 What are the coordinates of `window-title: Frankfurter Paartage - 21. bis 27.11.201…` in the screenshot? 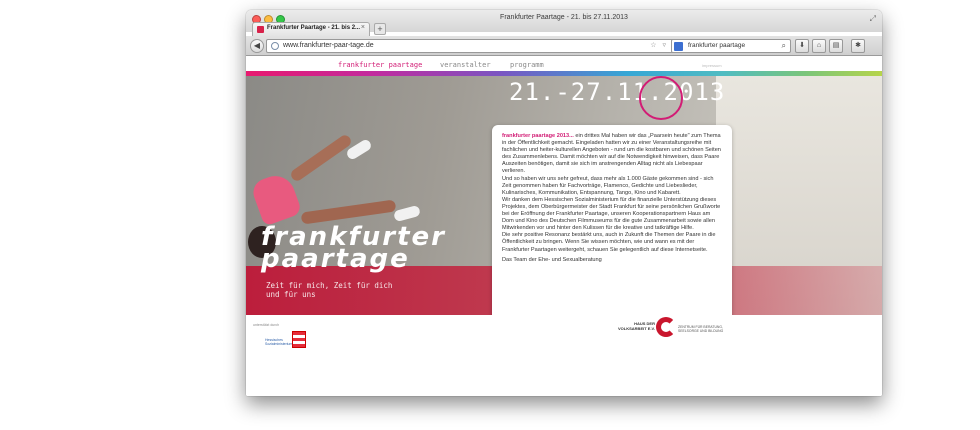 It's located at (564, 17).